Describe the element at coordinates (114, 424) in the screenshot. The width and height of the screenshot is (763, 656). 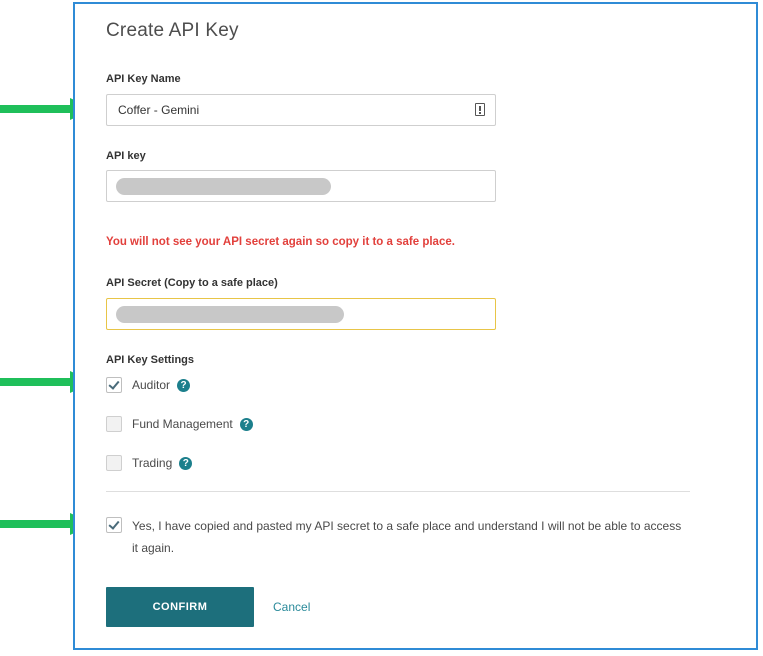
I see `fund-management-checkbox` at that location.